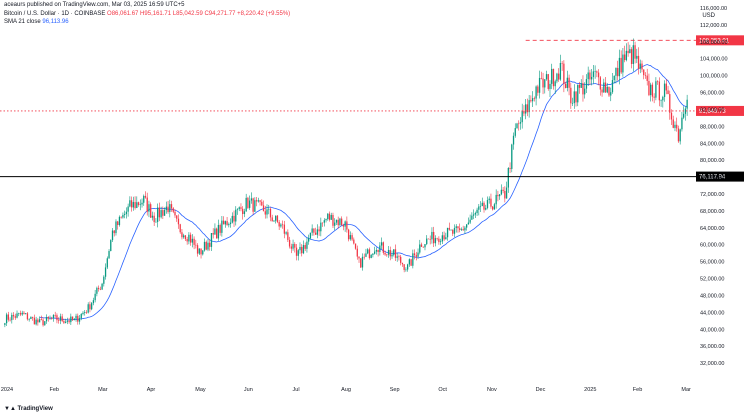 Image resolution: width=745 pixels, height=414 pixels. I want to click on indicator-legend: SMA 21 close 96,113.96, so click(36, 22).